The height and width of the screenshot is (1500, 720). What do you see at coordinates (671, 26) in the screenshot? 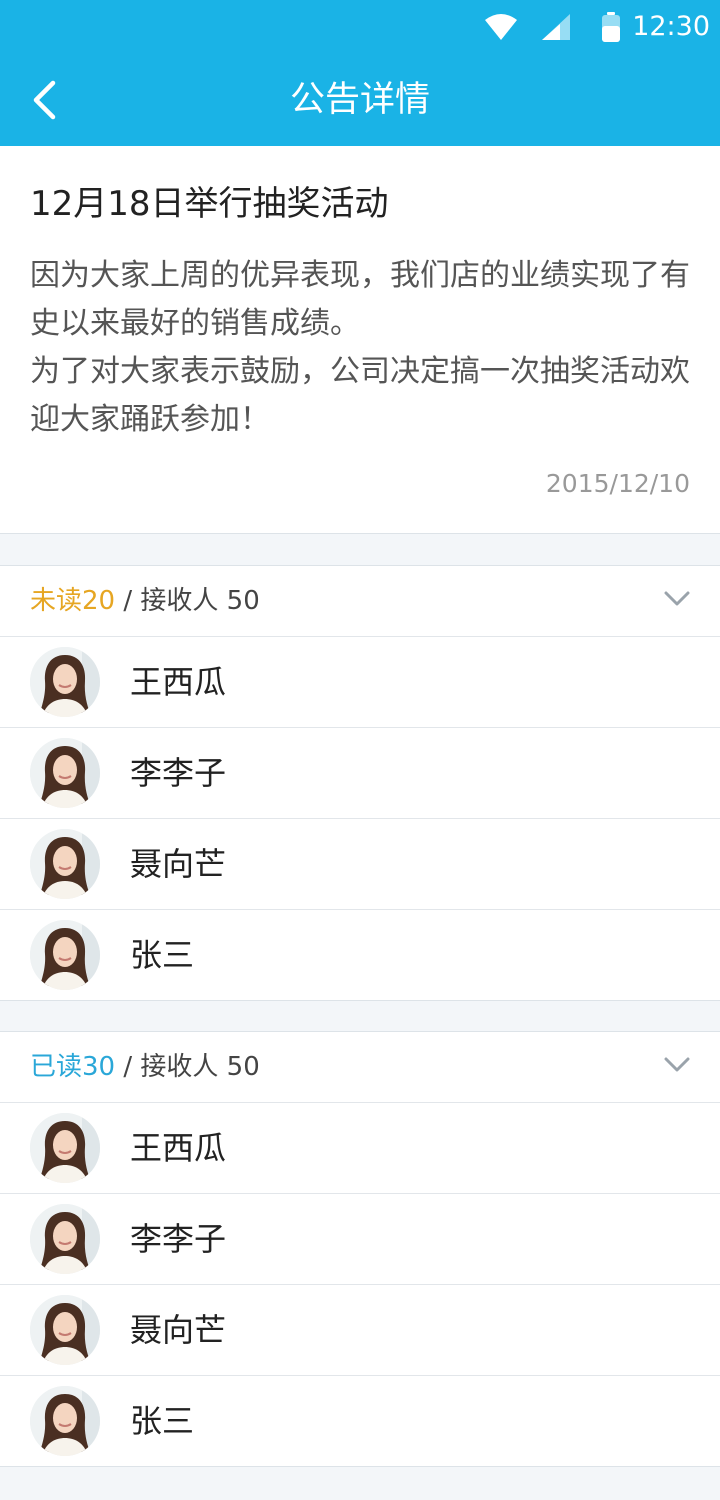
I see `status-time: 12:30` at bounding box center [671, 26].